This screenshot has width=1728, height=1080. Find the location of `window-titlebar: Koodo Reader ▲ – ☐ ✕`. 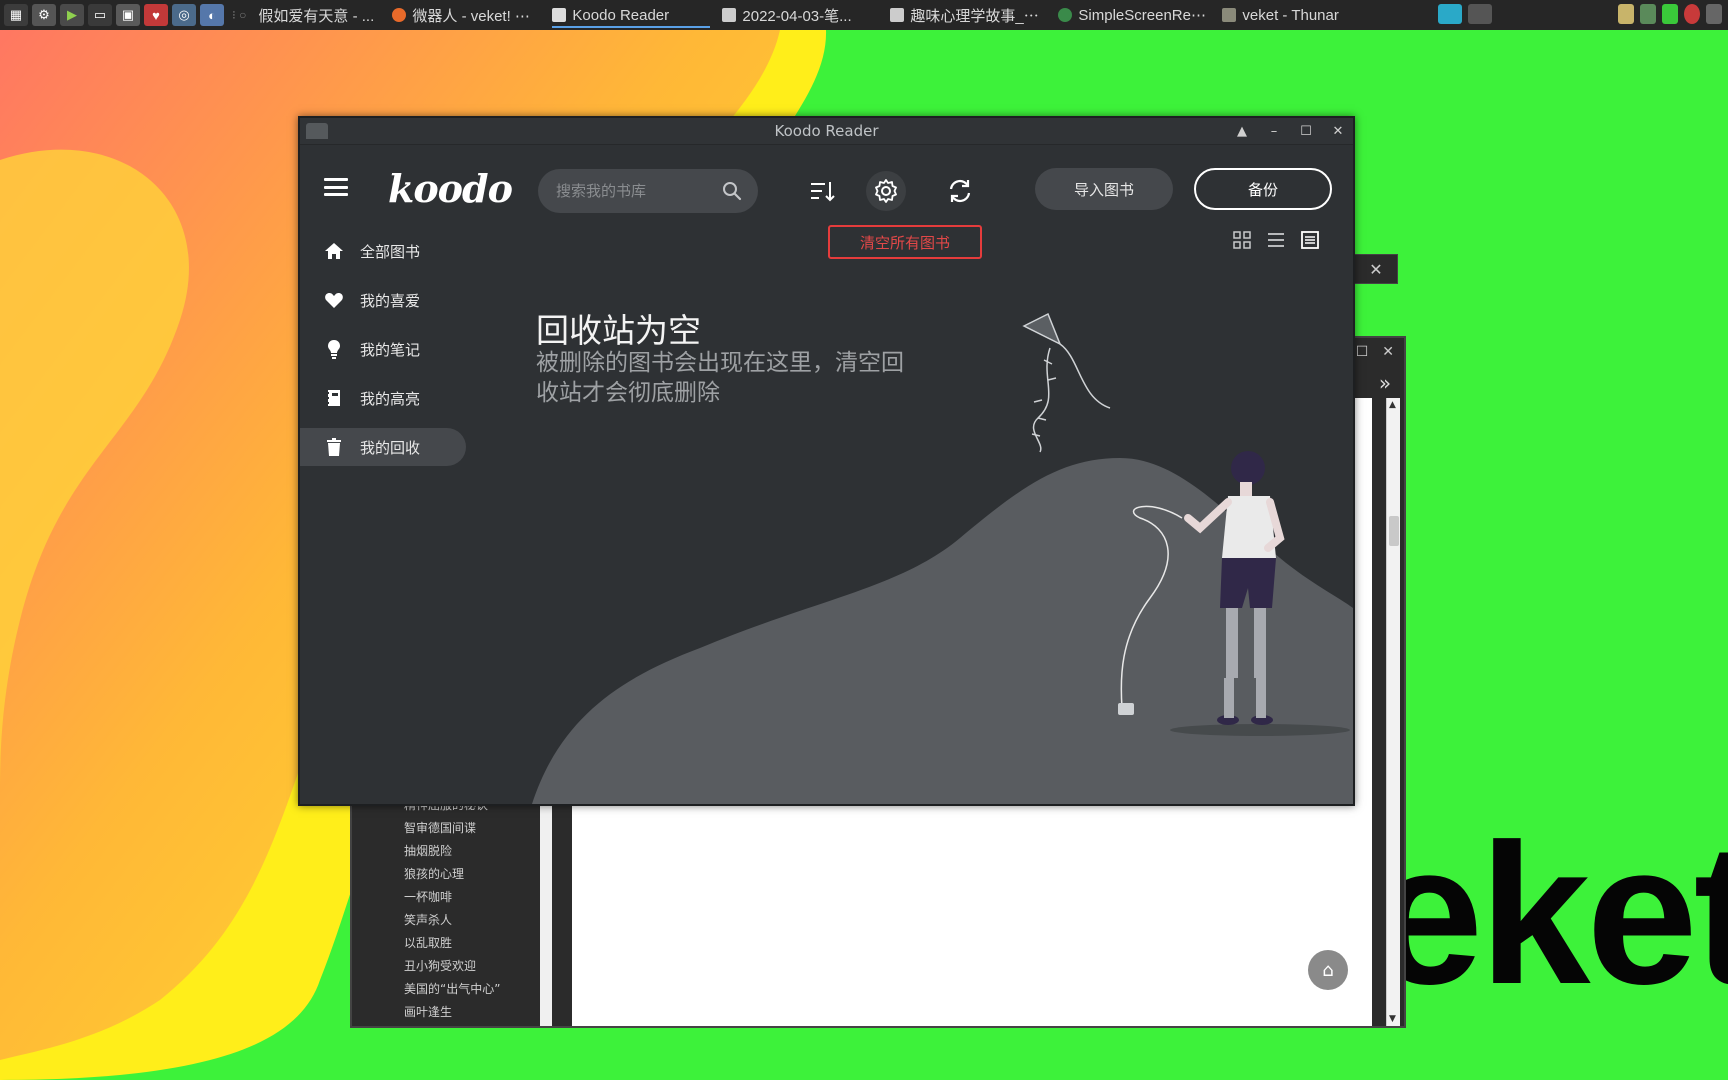

window-titlebar: Koodo Reader ▲ – ☐ ✕ is located at coordinates (826, 131).